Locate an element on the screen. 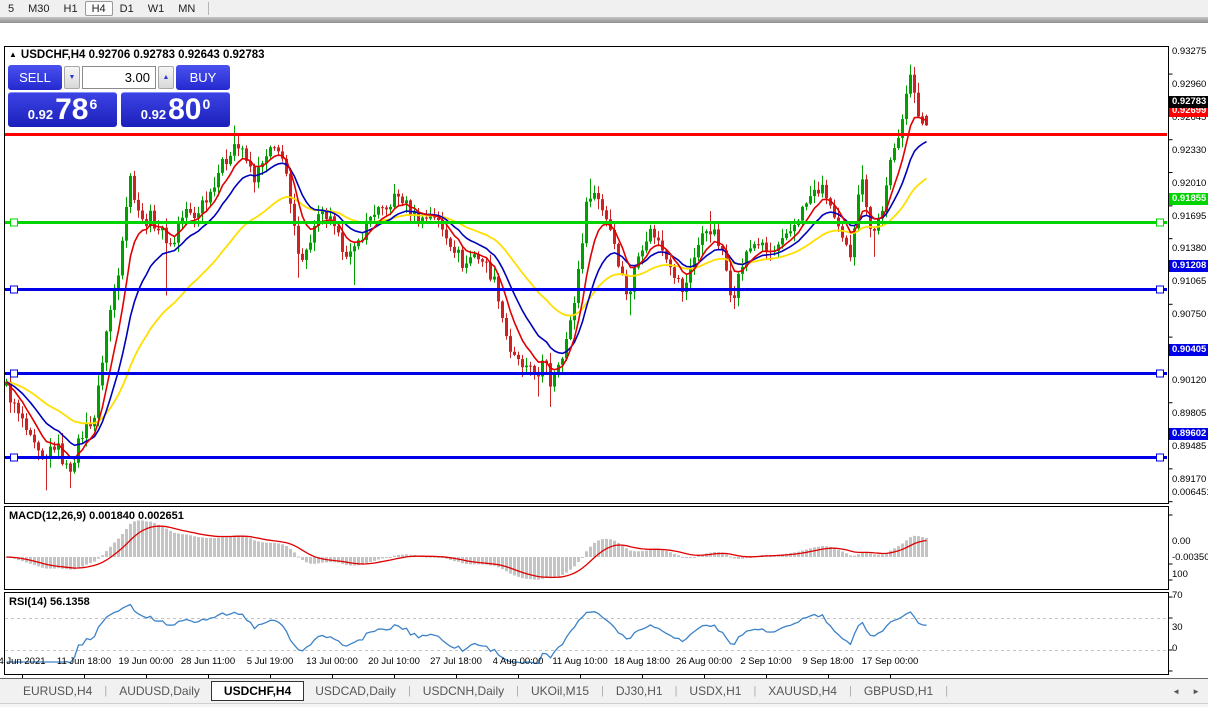 The image size is (1208, 707). tab-dj30-h1: DJ30,H1 is located at coordinates (639, 691).